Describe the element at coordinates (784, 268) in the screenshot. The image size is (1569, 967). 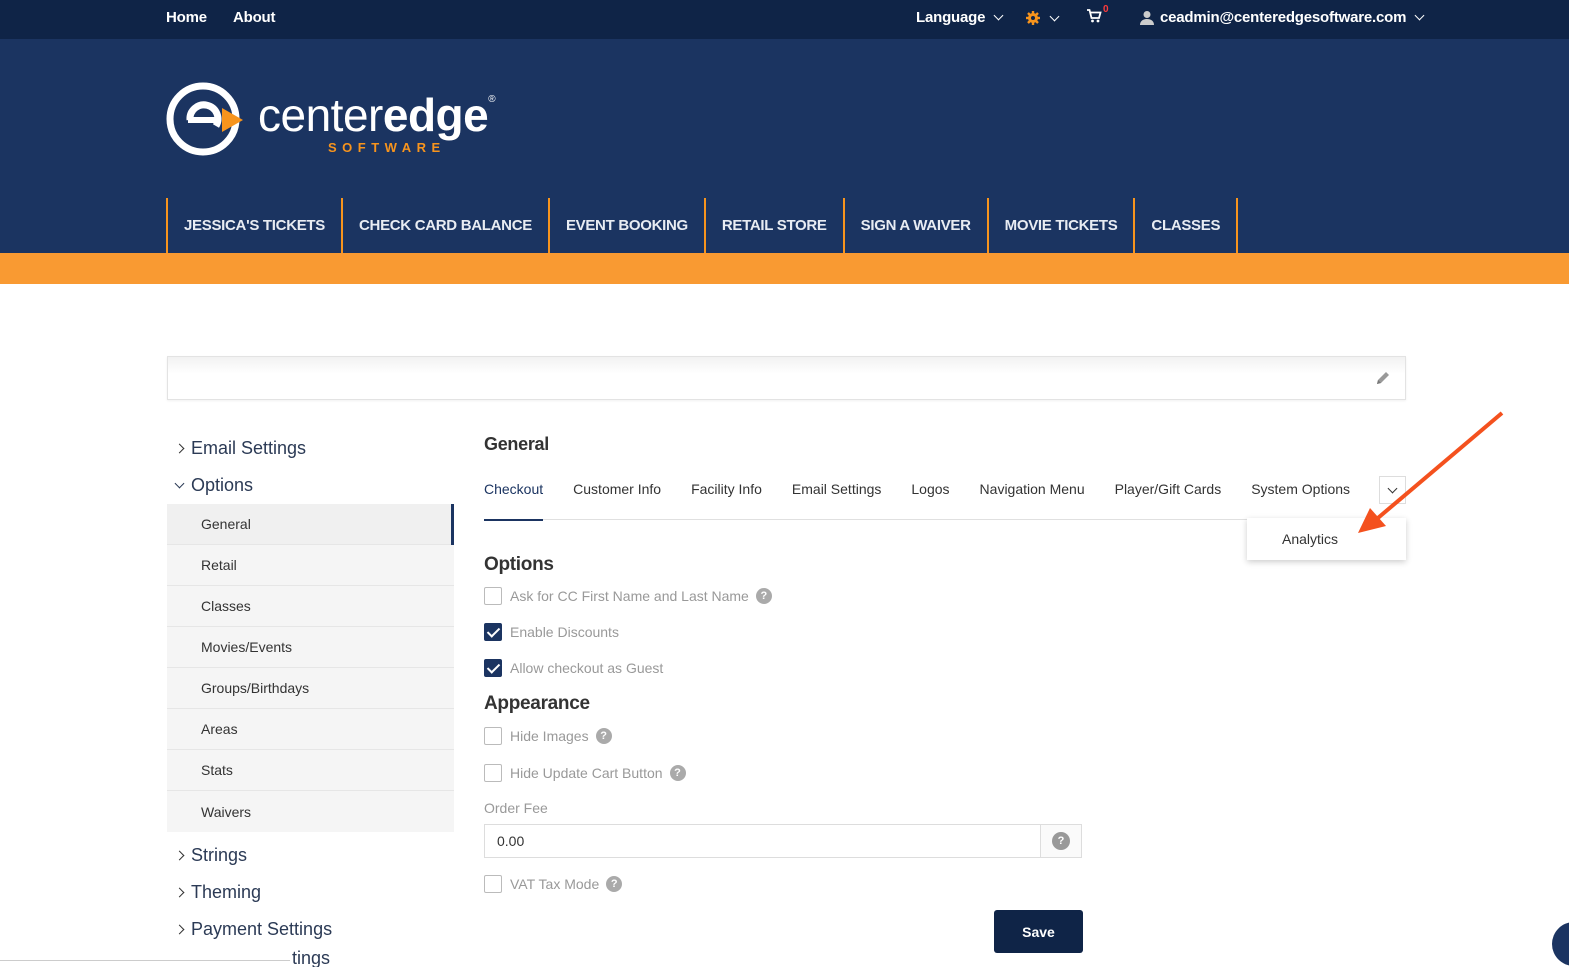
I see `orange-band` at that location.